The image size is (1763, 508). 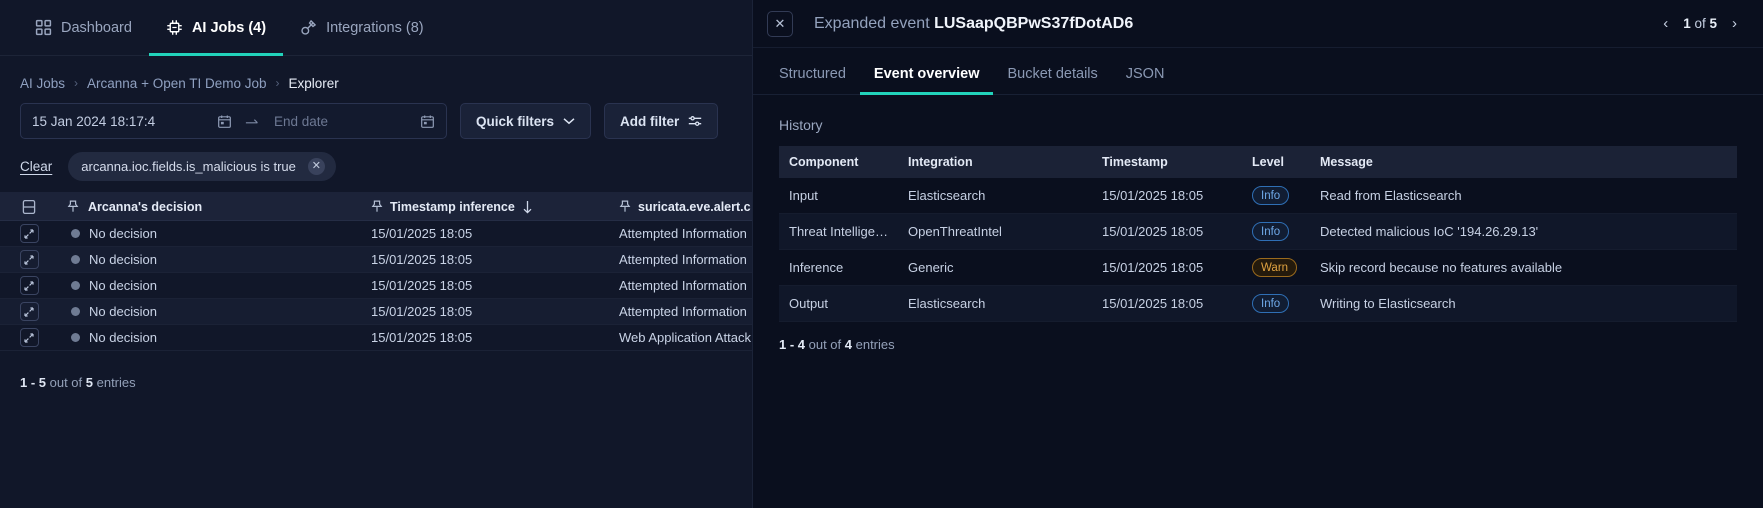 I want to click on date-range-picker: 15 Jan 2024 18:17:4 End date, so click(x=233, y=121).